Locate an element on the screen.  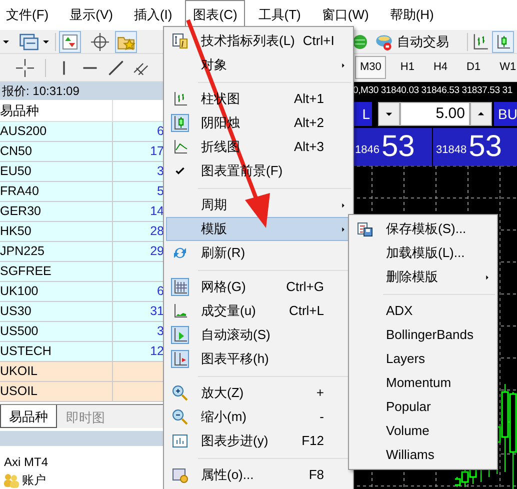
menu-item: 插入(I) is located at coordinates (153, 15).